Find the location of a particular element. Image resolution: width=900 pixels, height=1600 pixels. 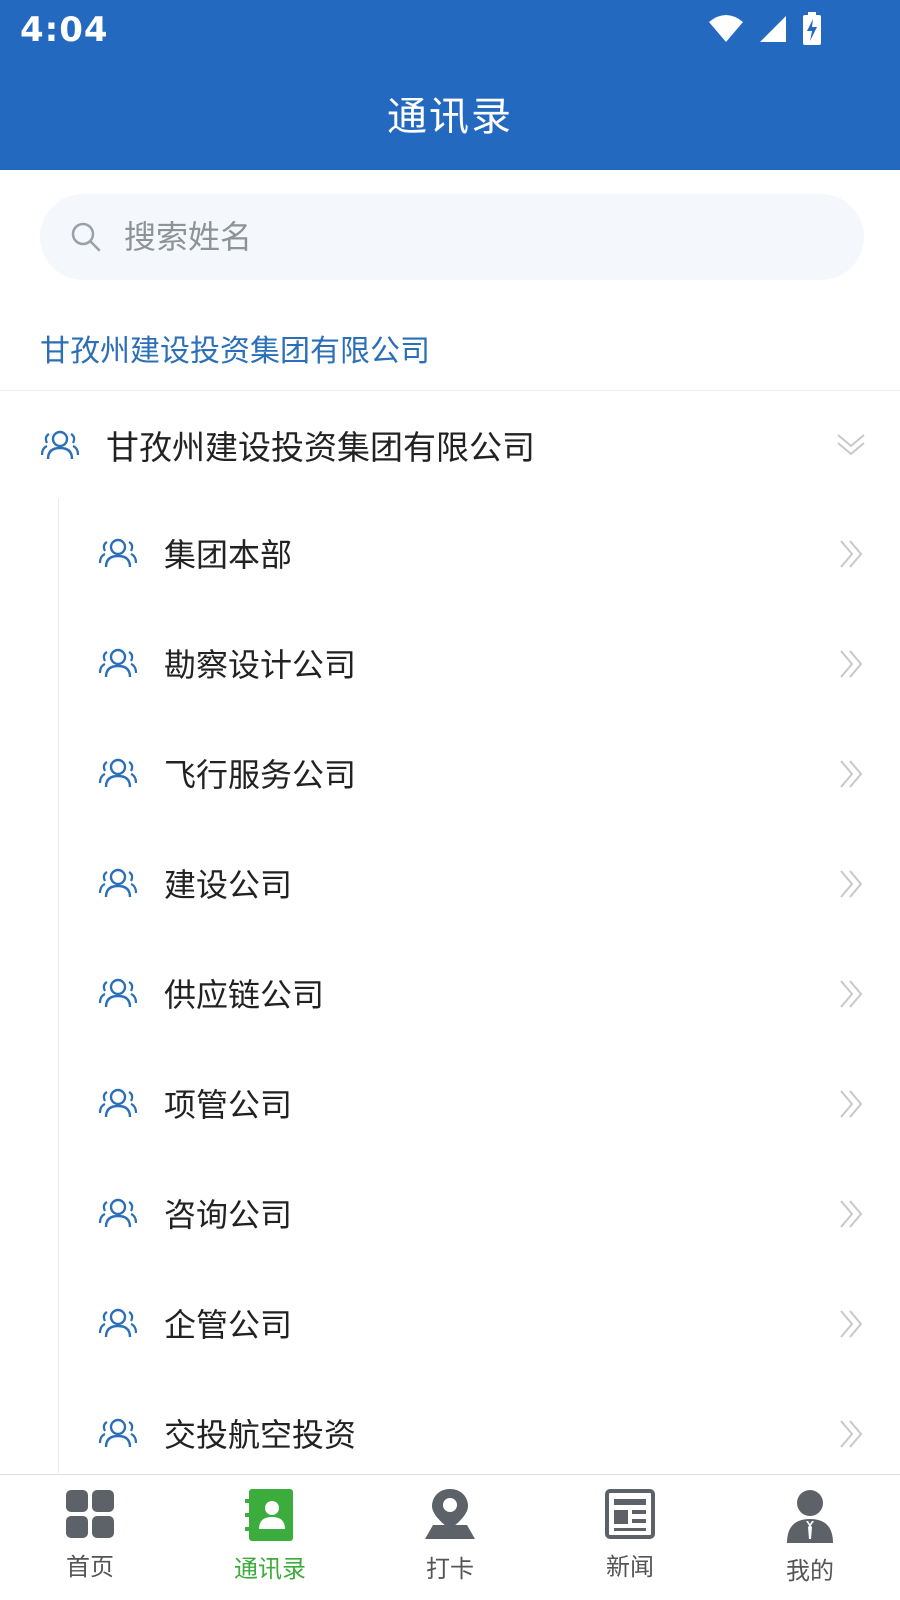

tab-label: 通讯录 is located at coordinates (270, 1569).